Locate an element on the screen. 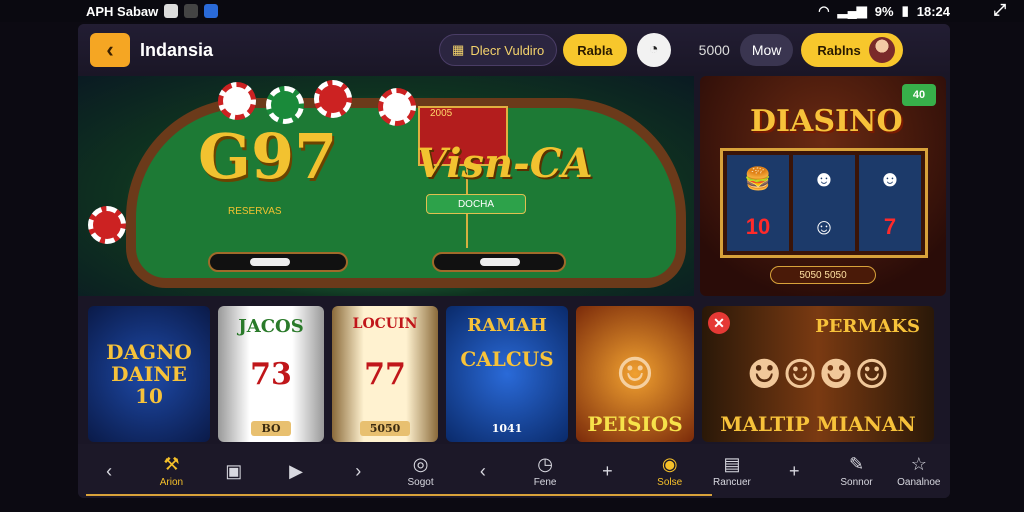  tile-line: DAINE is located at coordinates (149, 374).